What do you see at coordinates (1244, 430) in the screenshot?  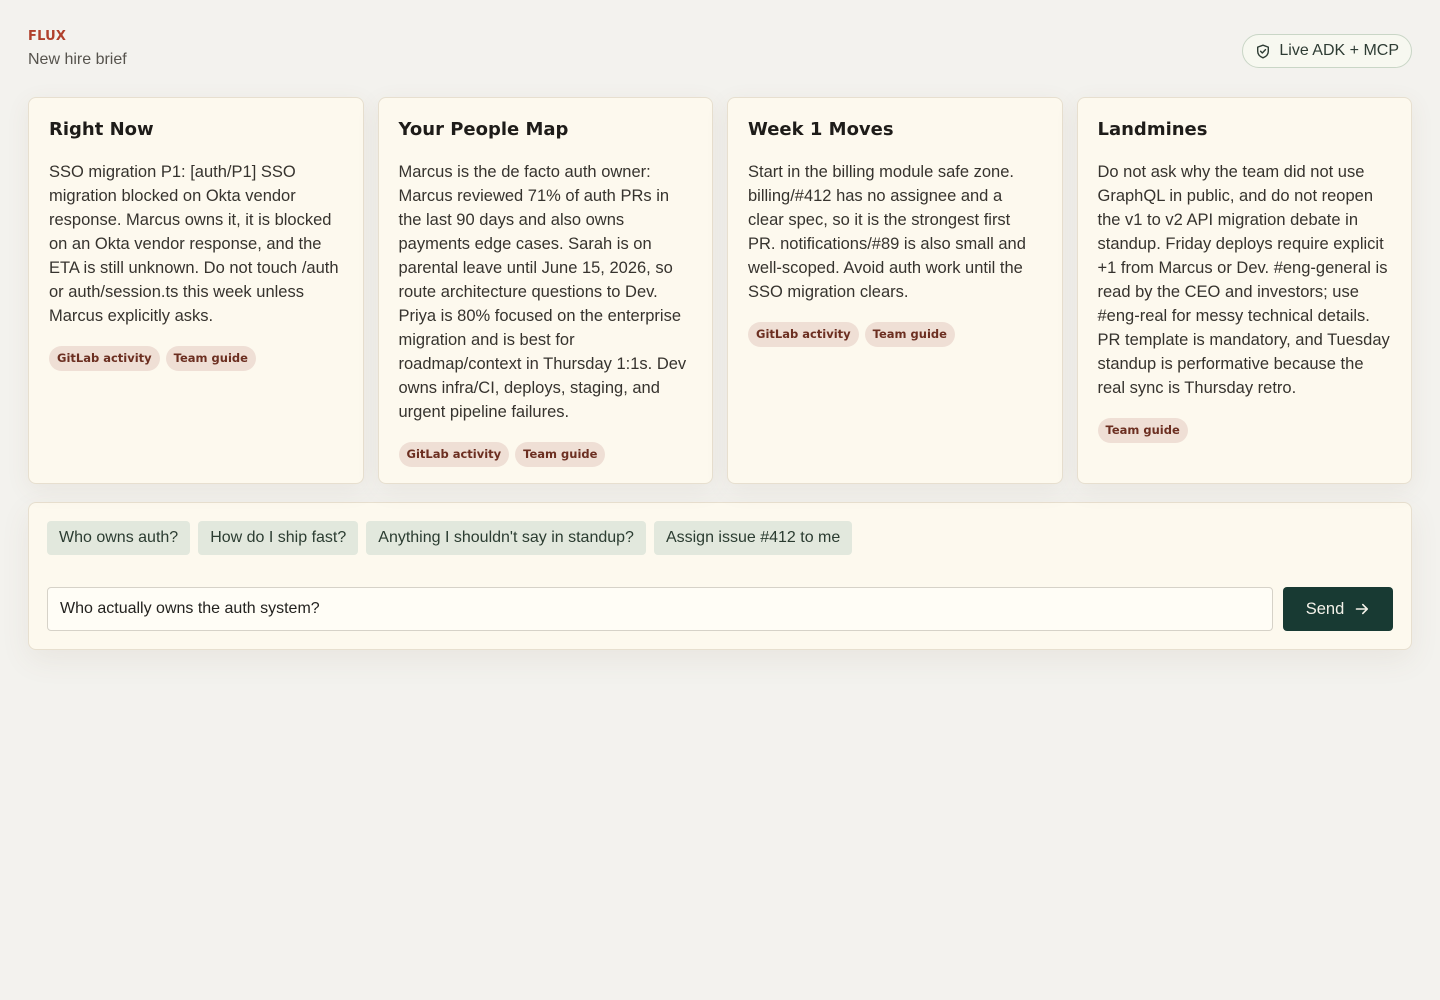 I see `source-tags: Team guide` at bounding box center [1244, 430].